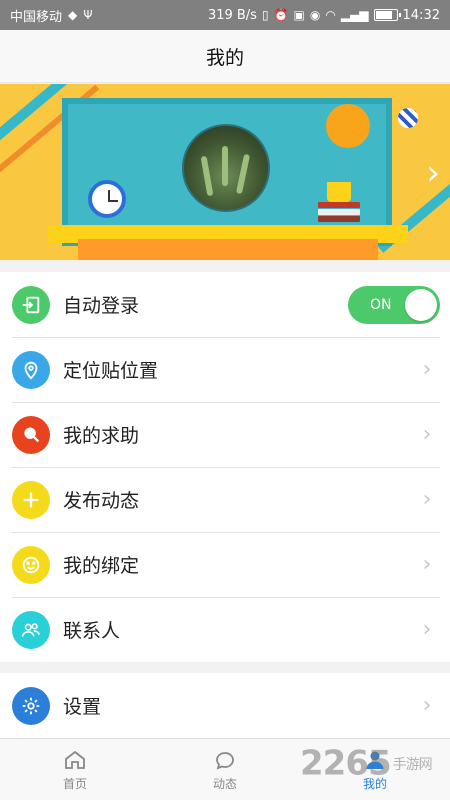 The width and height of the screenshot is (450, 800). What do you see at coordinates (228, 249) in the screenshot?
I see `banner-desk-body` at bounding box center [228, 249].